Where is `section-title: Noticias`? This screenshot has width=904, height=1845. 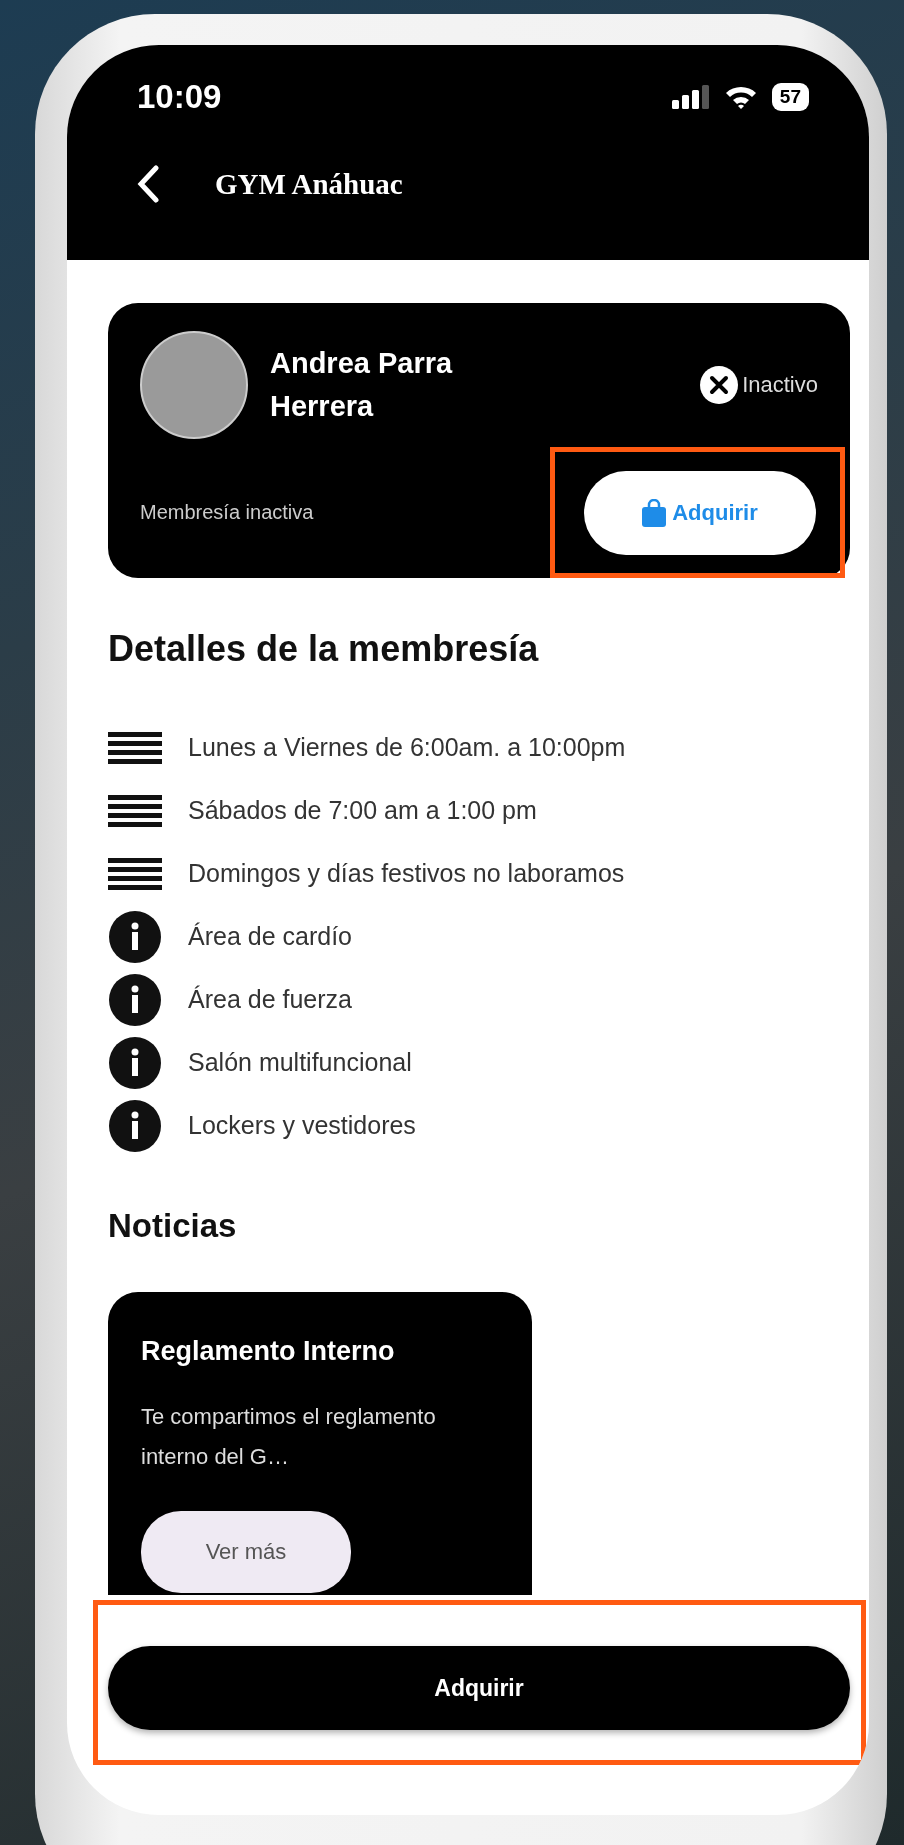 section-title: Noticias is located at coordinates (173, 1226).